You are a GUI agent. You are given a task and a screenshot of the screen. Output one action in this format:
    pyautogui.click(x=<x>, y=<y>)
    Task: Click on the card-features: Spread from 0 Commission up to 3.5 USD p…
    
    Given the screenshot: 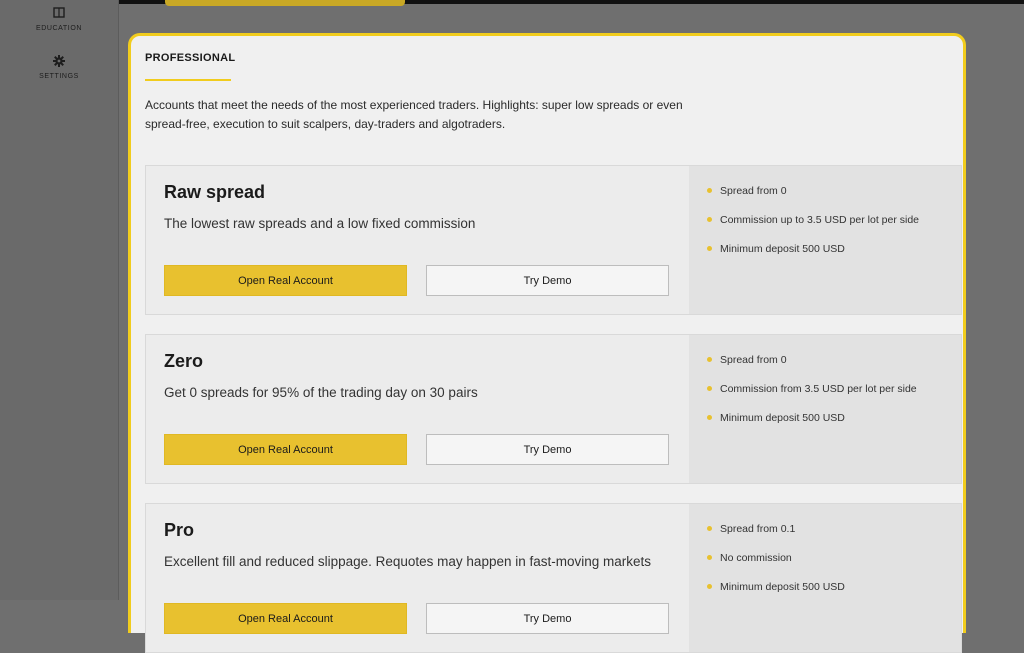 What is the action you would take?
    pyautogui.click(x=825, y=240)
    